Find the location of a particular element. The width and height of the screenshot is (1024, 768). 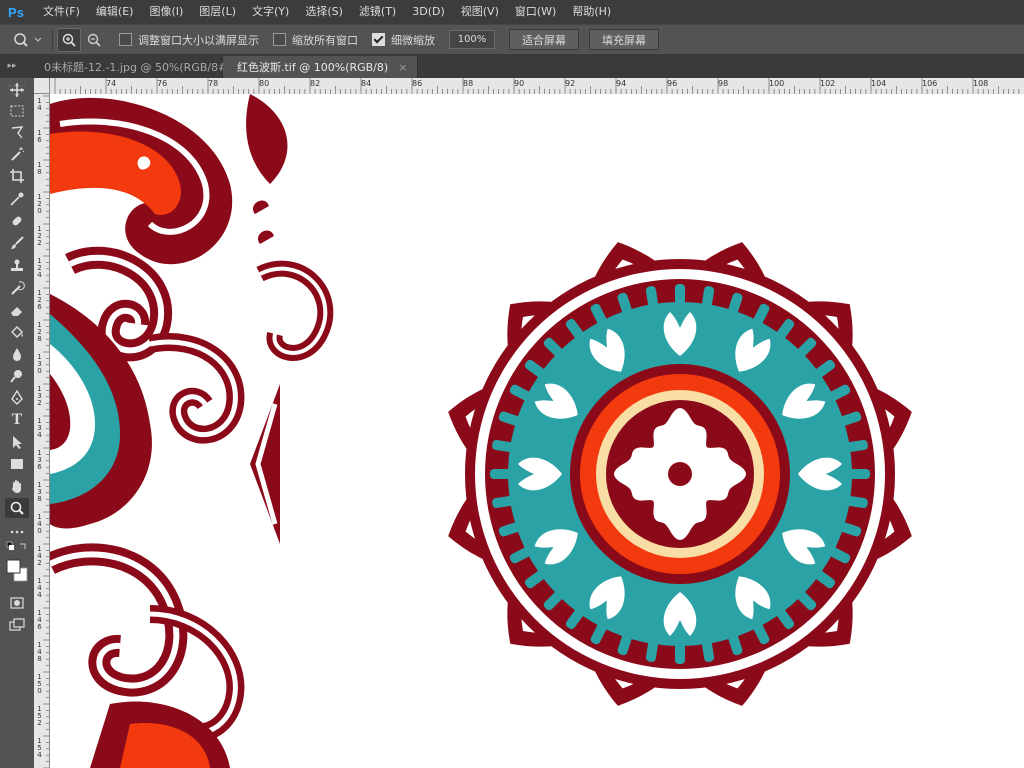

menu-filter: 滤镜(T) is located at coordinates (377, 12).